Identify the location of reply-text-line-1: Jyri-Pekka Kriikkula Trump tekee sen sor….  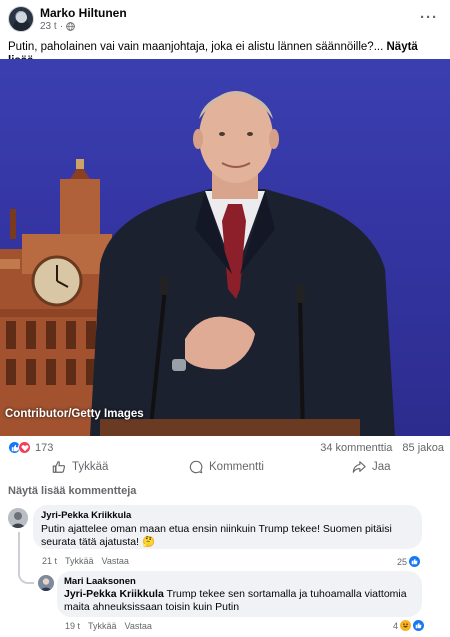
(235, 594).